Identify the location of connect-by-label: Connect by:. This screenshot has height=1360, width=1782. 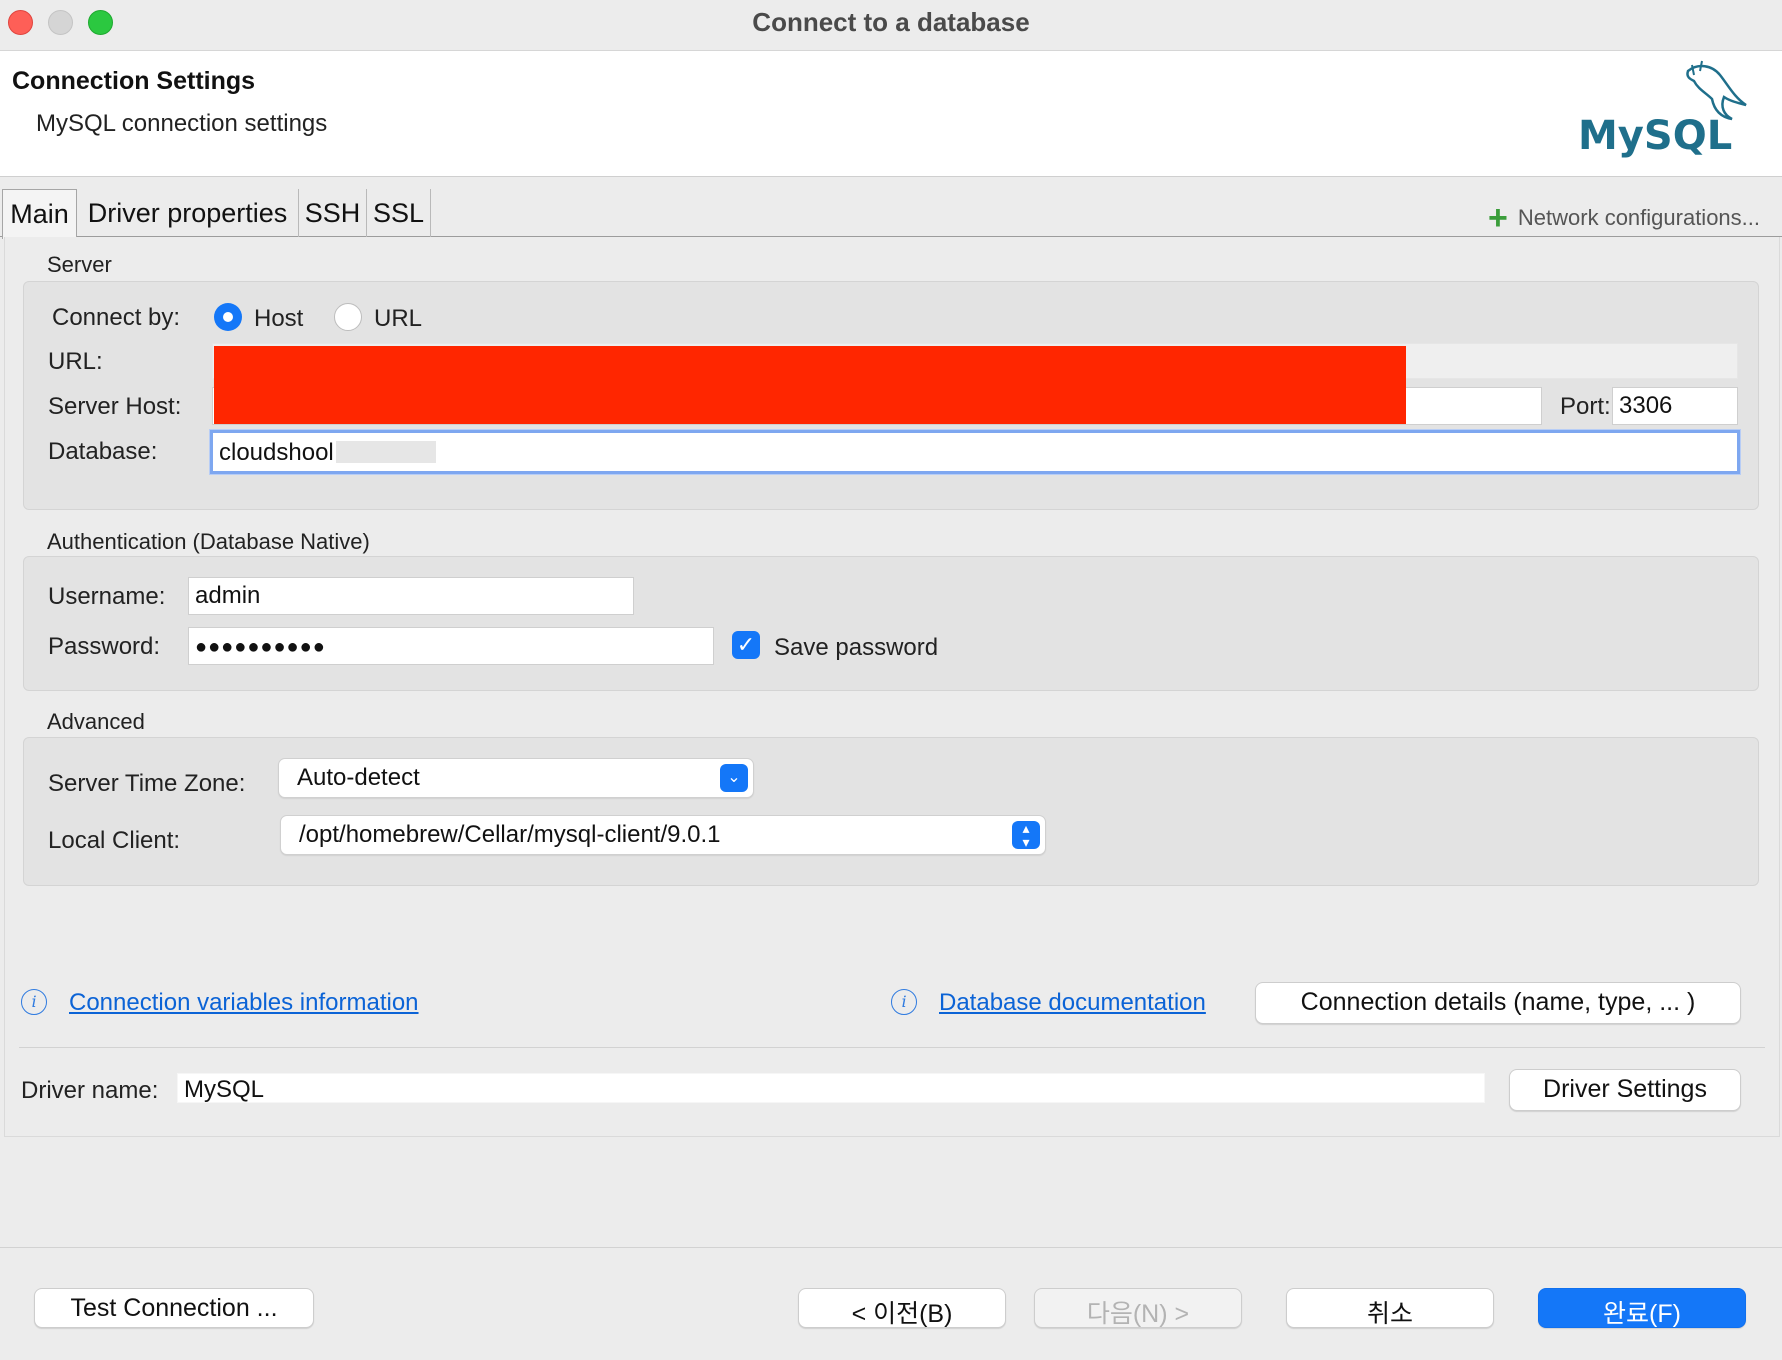
(116, 317).